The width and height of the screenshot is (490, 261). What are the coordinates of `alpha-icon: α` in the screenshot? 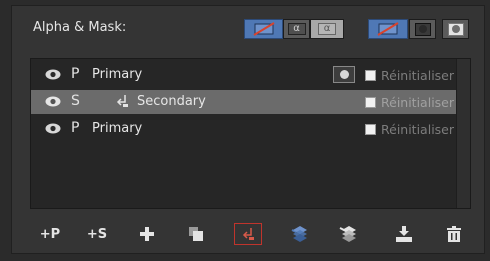 It's located at (296, 29).